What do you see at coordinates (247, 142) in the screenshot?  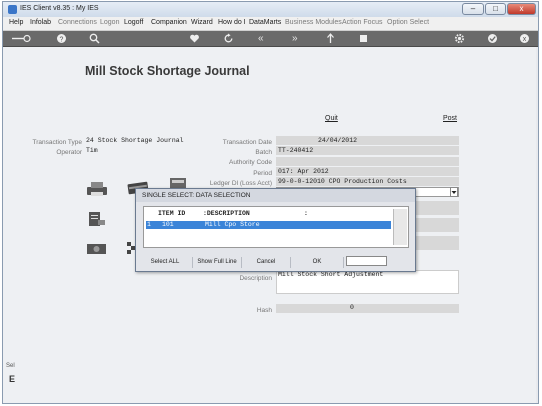 I see `transaction-date-label: Transaction Date` at bounding box center [247, 142].